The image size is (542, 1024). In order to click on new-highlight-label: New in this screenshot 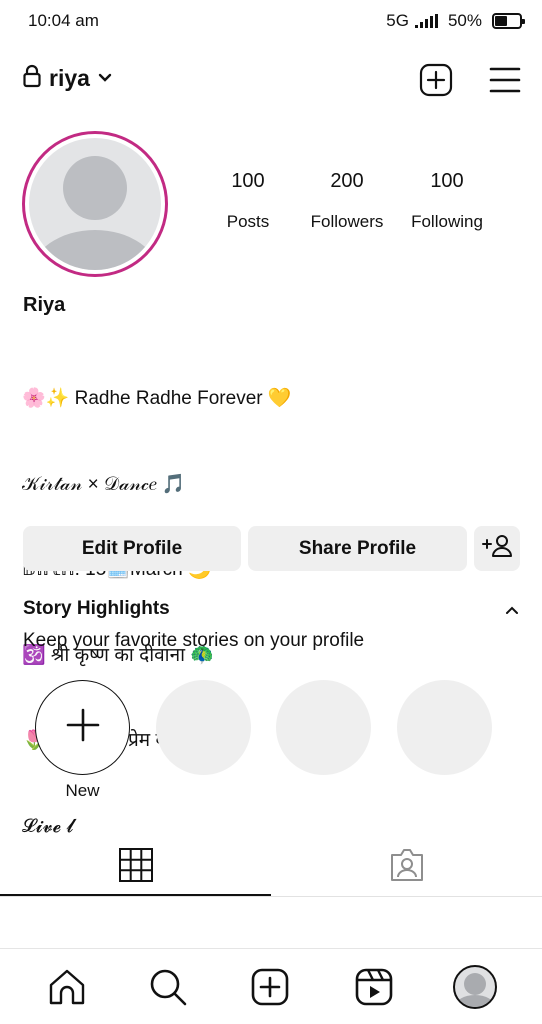, I will do `click(82, 790)`.